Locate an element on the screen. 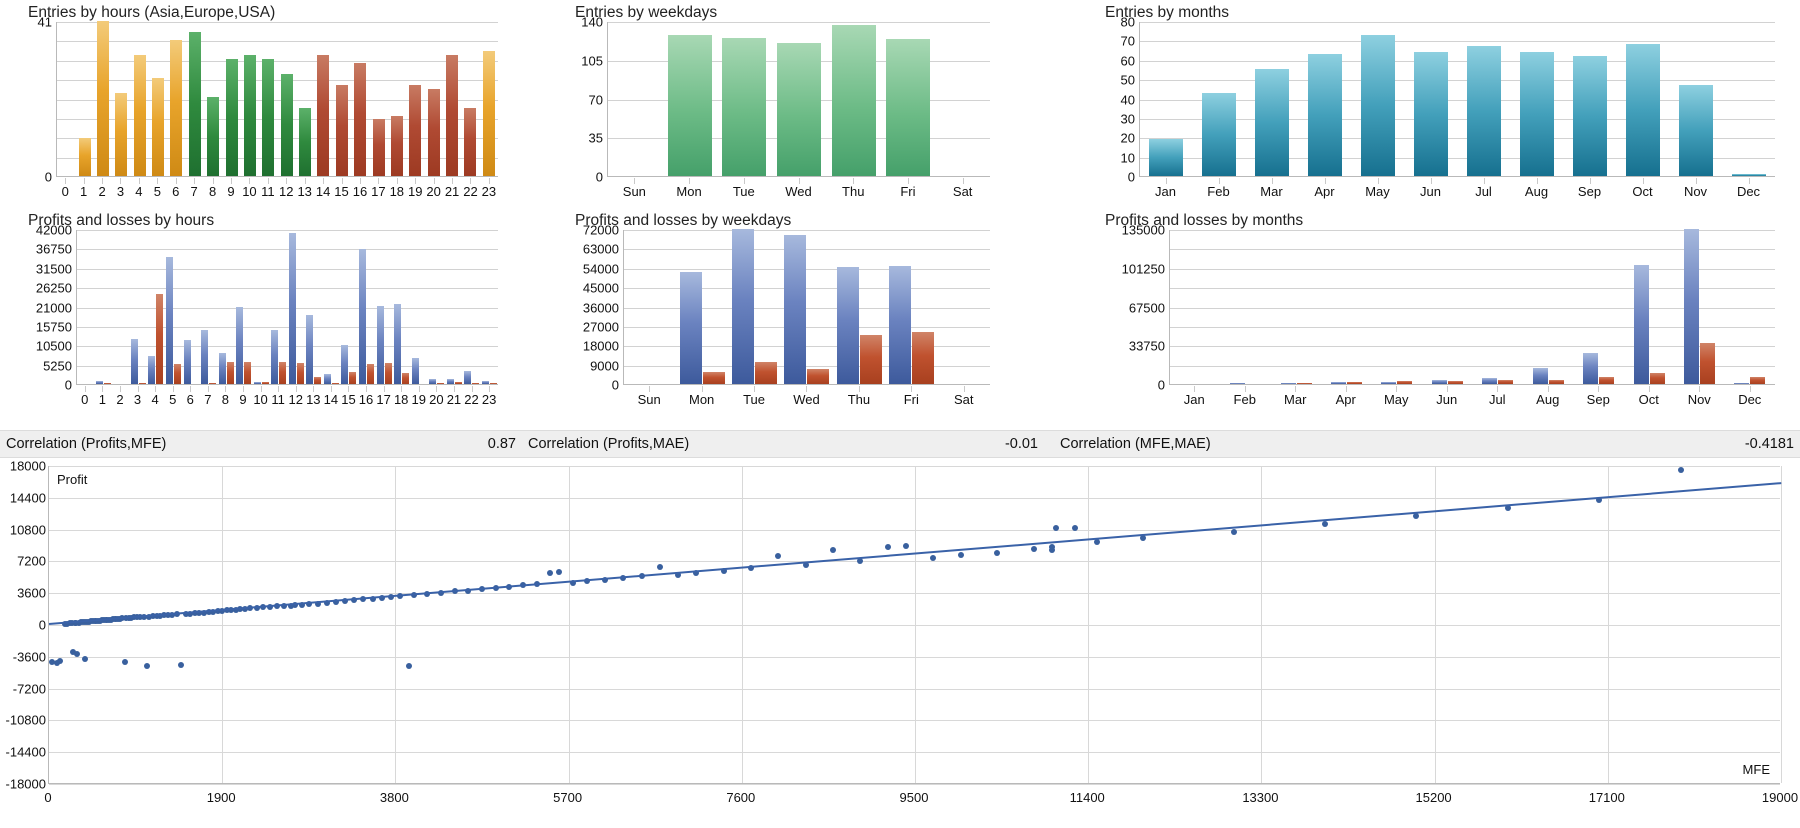 This screenshot has width=1800, height=828. y-tick-label: 33750 is located at coordinates (1146, 346).